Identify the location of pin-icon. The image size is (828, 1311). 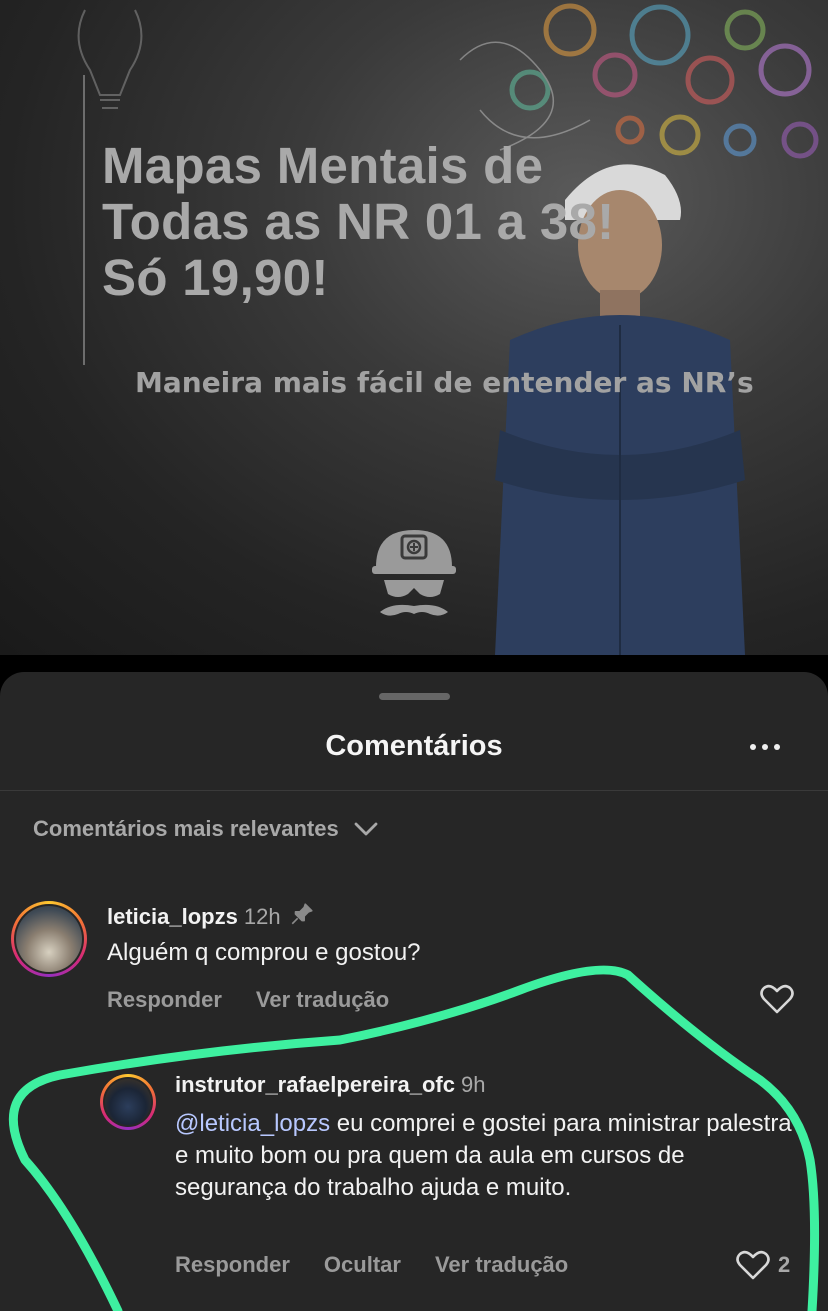
(302, 916).